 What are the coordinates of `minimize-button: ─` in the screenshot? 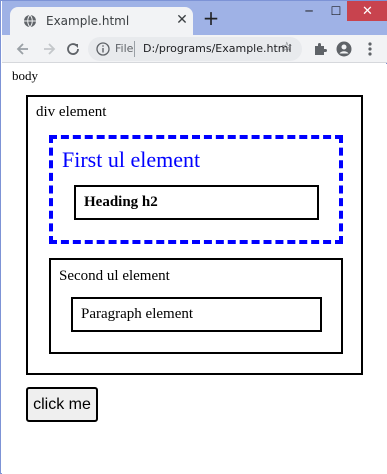 It's located at (309, 11).